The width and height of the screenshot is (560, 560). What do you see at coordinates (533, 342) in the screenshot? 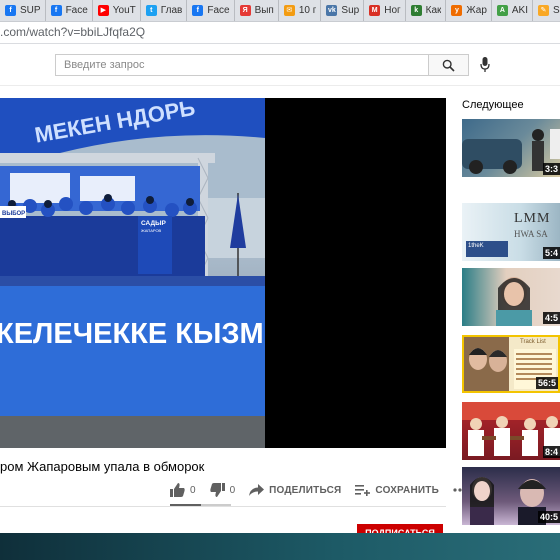
I see `thumbnail-text: Track List` at bounding box center [533, 342].